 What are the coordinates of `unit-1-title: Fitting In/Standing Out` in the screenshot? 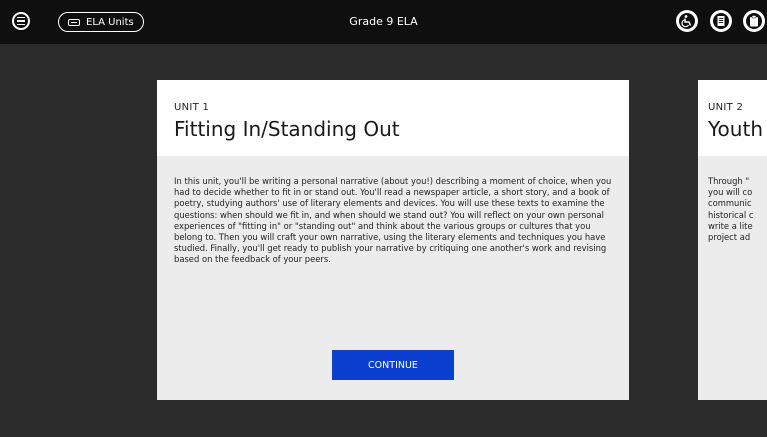 It's located at (287, 129).